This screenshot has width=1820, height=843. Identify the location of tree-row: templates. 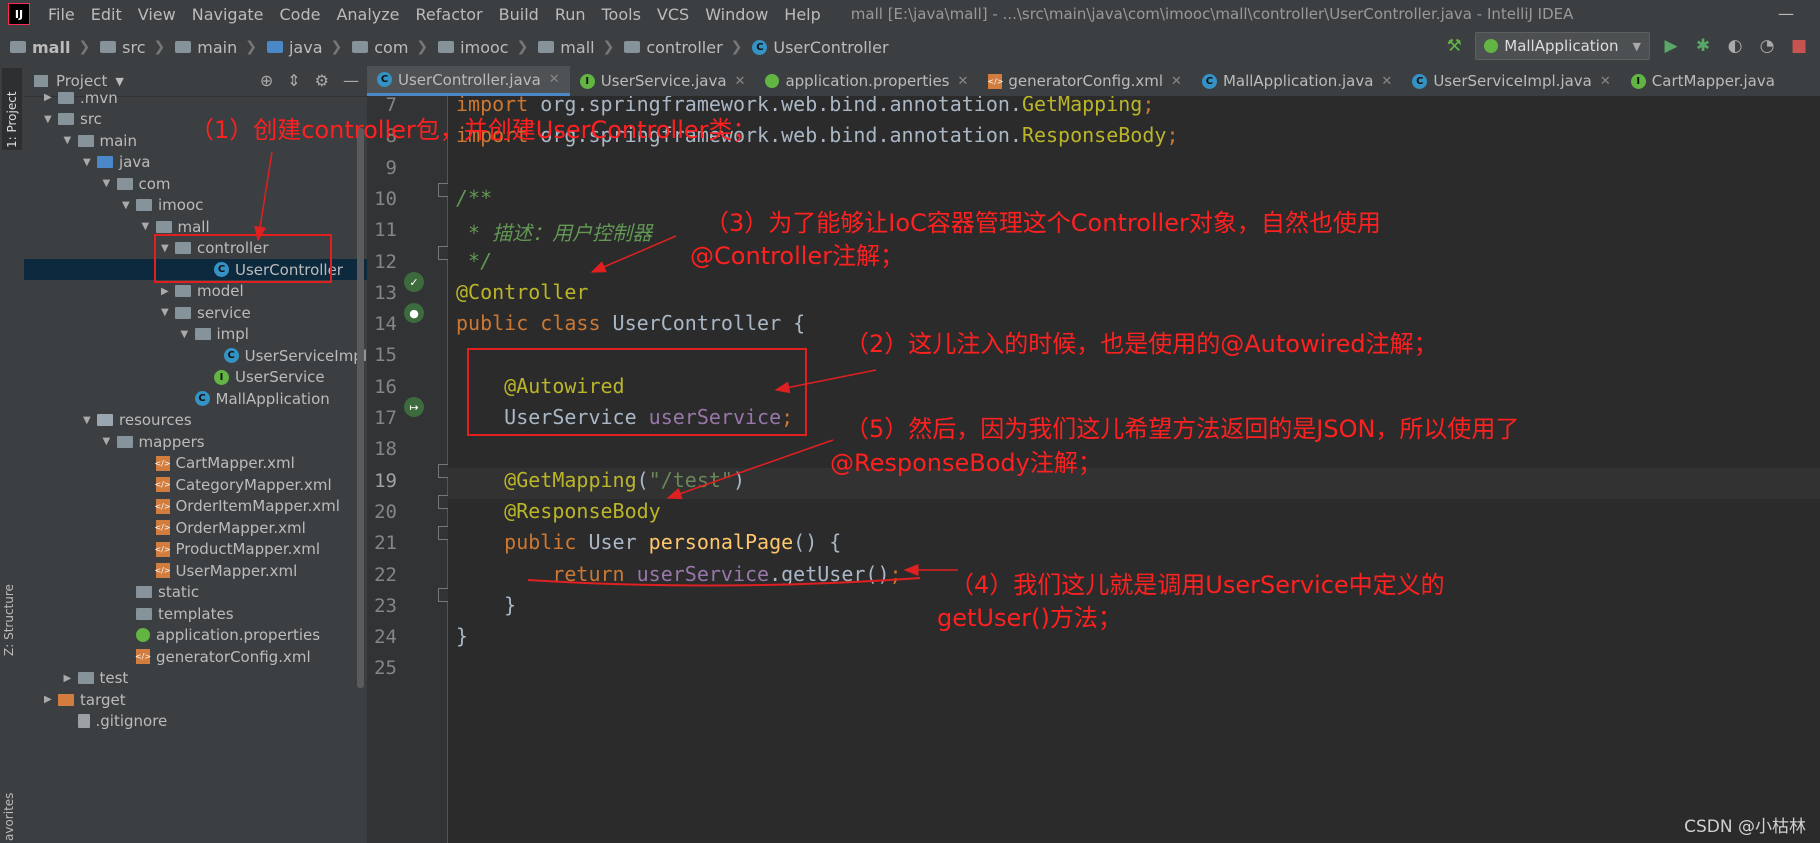
(195, 613).